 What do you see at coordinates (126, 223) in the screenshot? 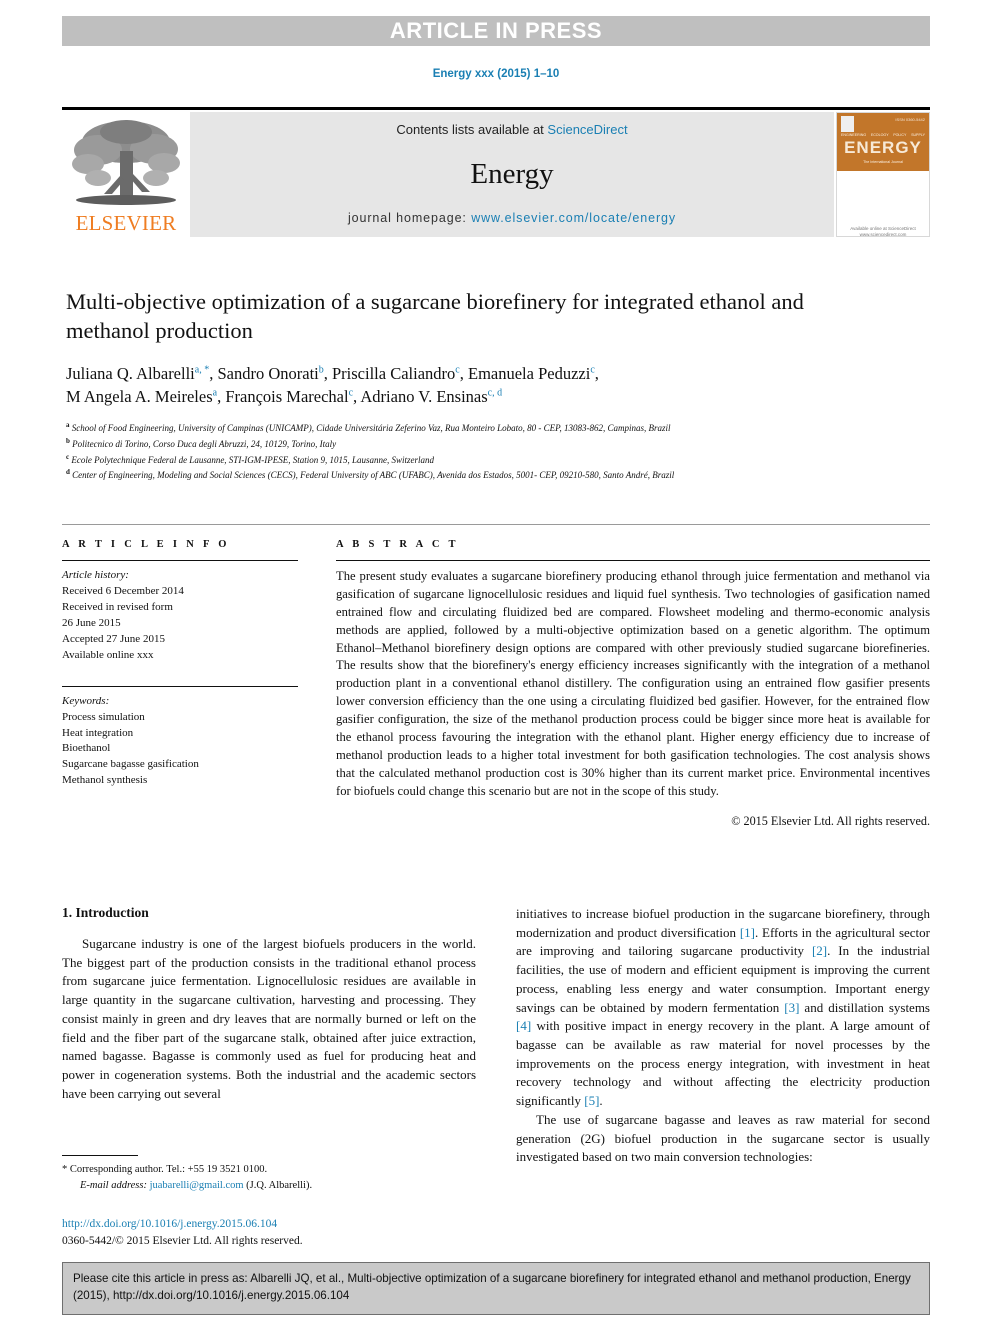
I see `elsevier-wordmark: ELSEVIER` at bounding box center [126, 223].